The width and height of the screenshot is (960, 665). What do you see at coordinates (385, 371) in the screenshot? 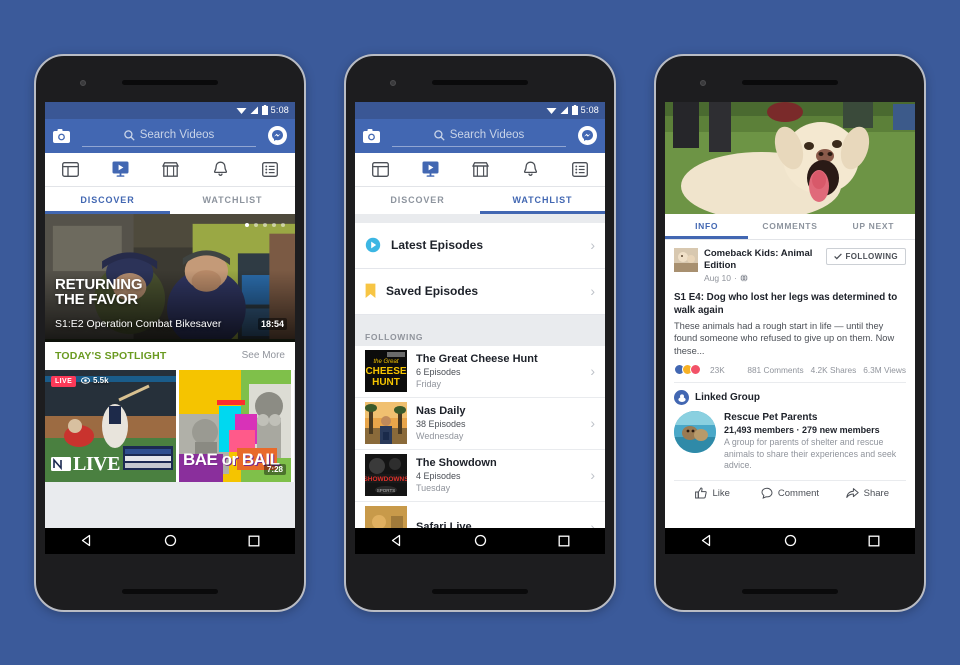
I see `svg-text: CHEESE` at bounding box center [385, 371].